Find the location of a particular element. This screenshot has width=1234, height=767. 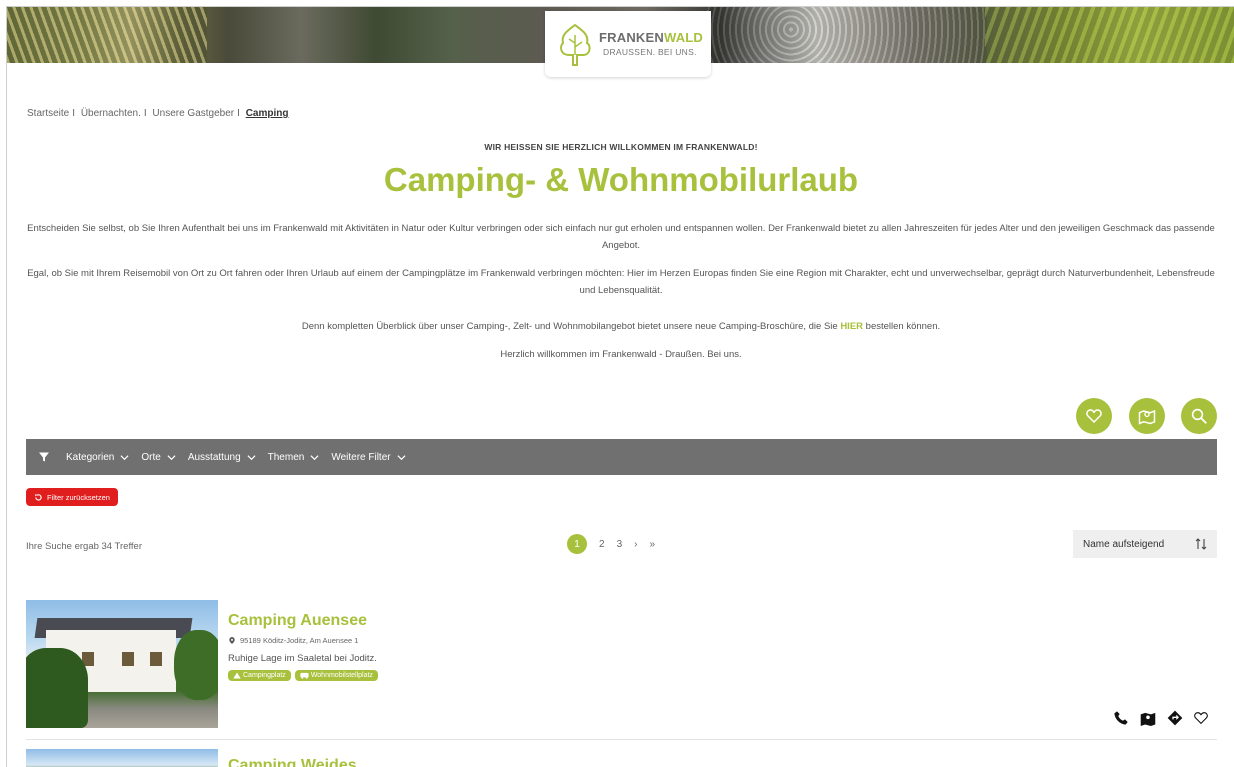

reset-icon is located at coordinates (38, 497).